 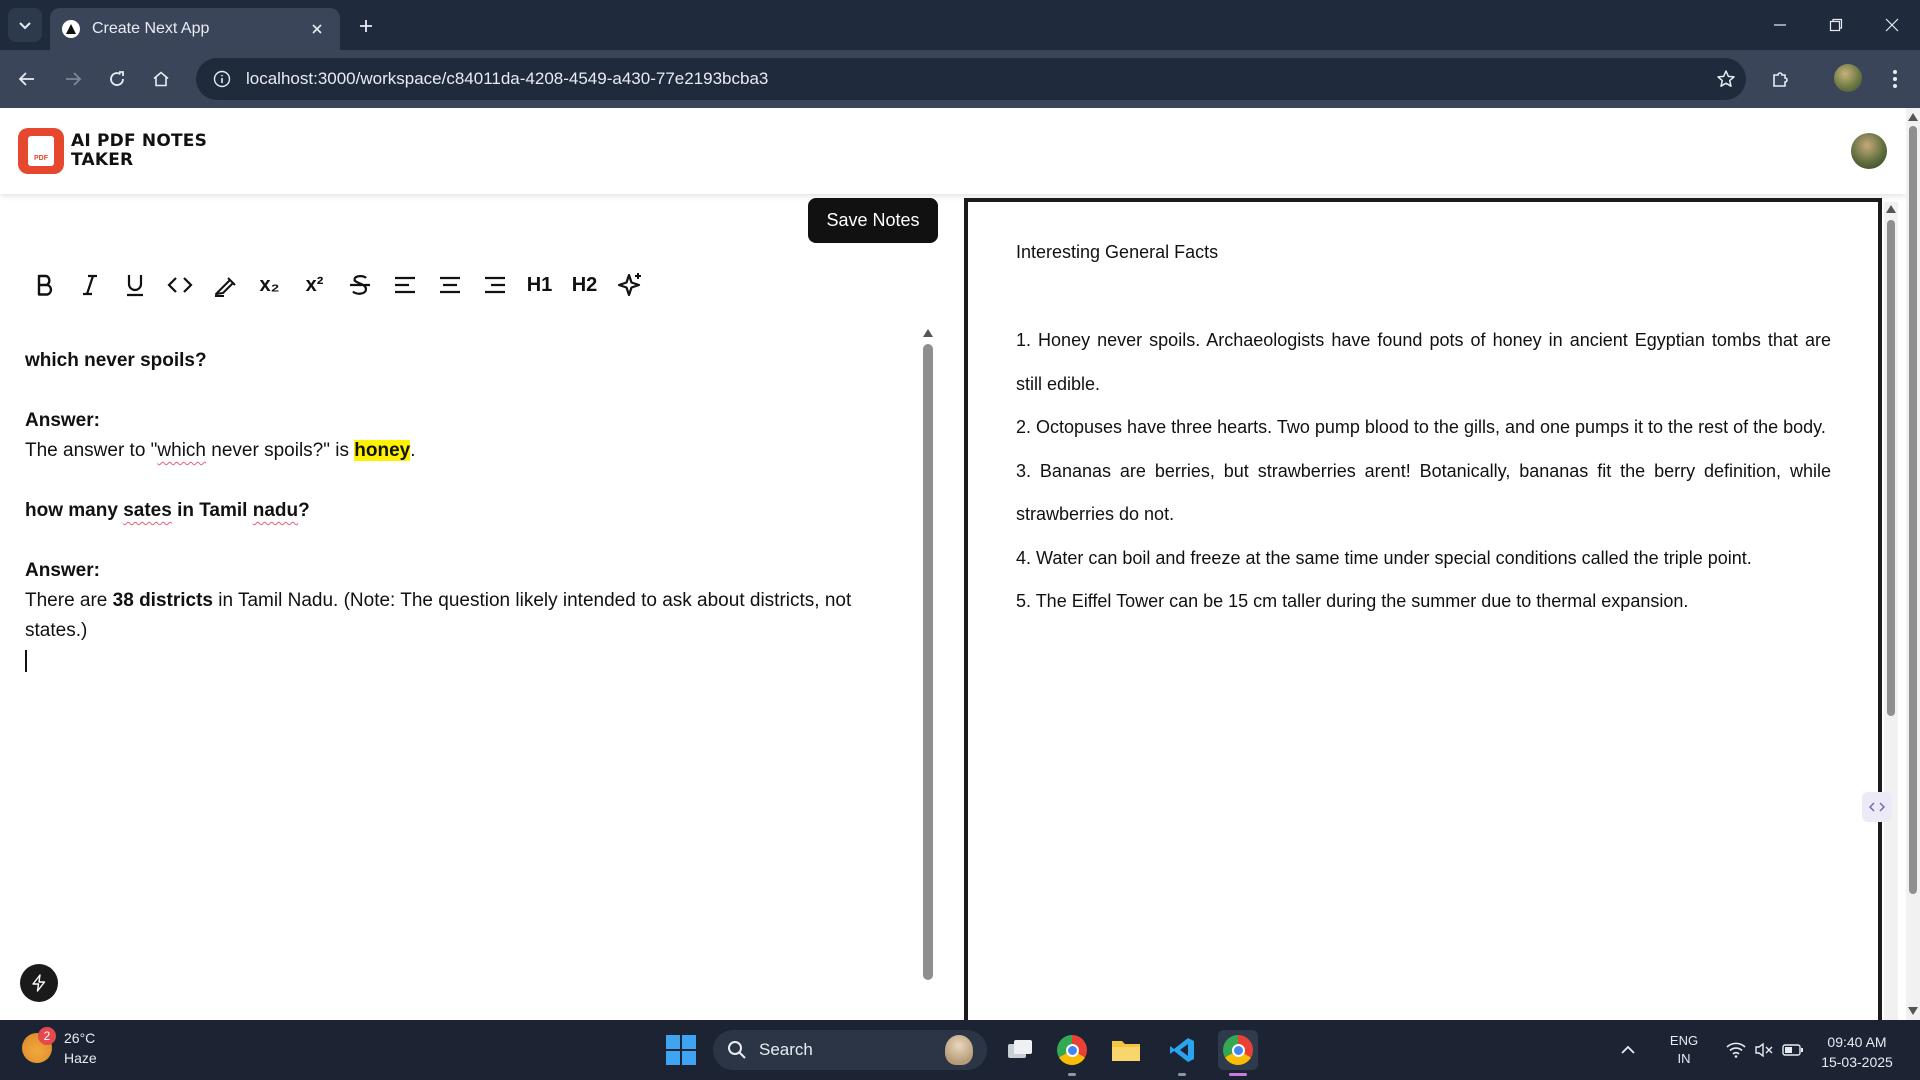 What do you see at coordinates (1895, 79) in the screenshot?
I see `kebab-menu-icon` at bounding box center [1895, 79].